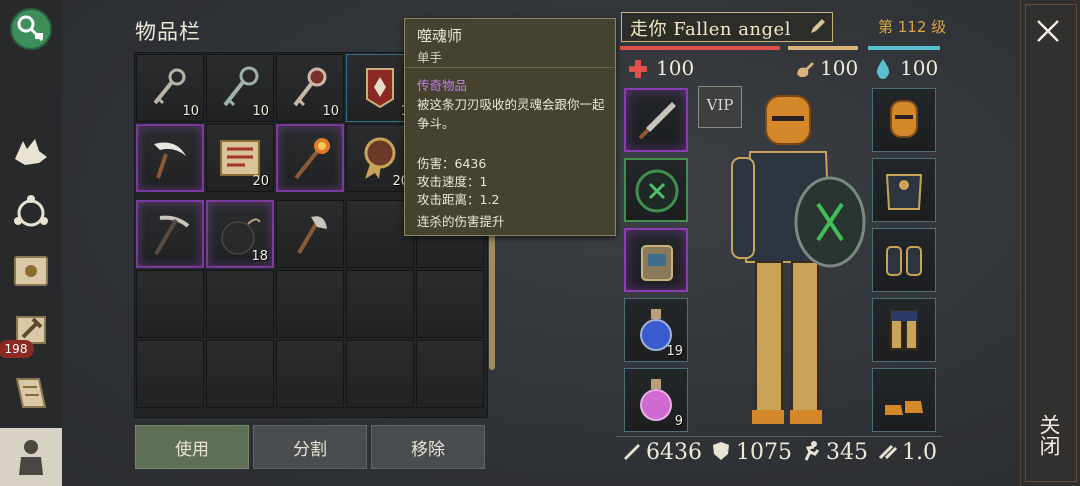 The image size is (1080, 486). Describe the element at coordinates (798, 259) in the screenshot. I see `character-model` at that location.